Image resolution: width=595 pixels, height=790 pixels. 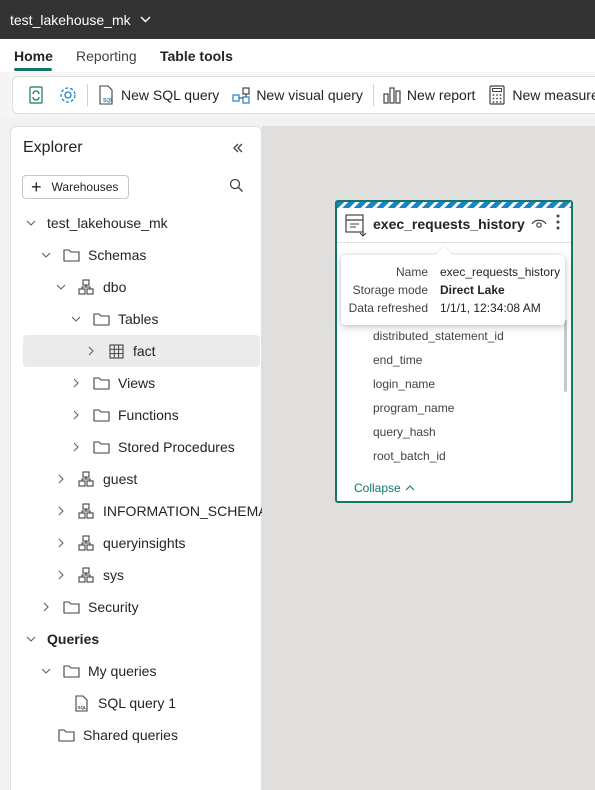 I want to click on calculator-icon, so click(x=497, y=95).